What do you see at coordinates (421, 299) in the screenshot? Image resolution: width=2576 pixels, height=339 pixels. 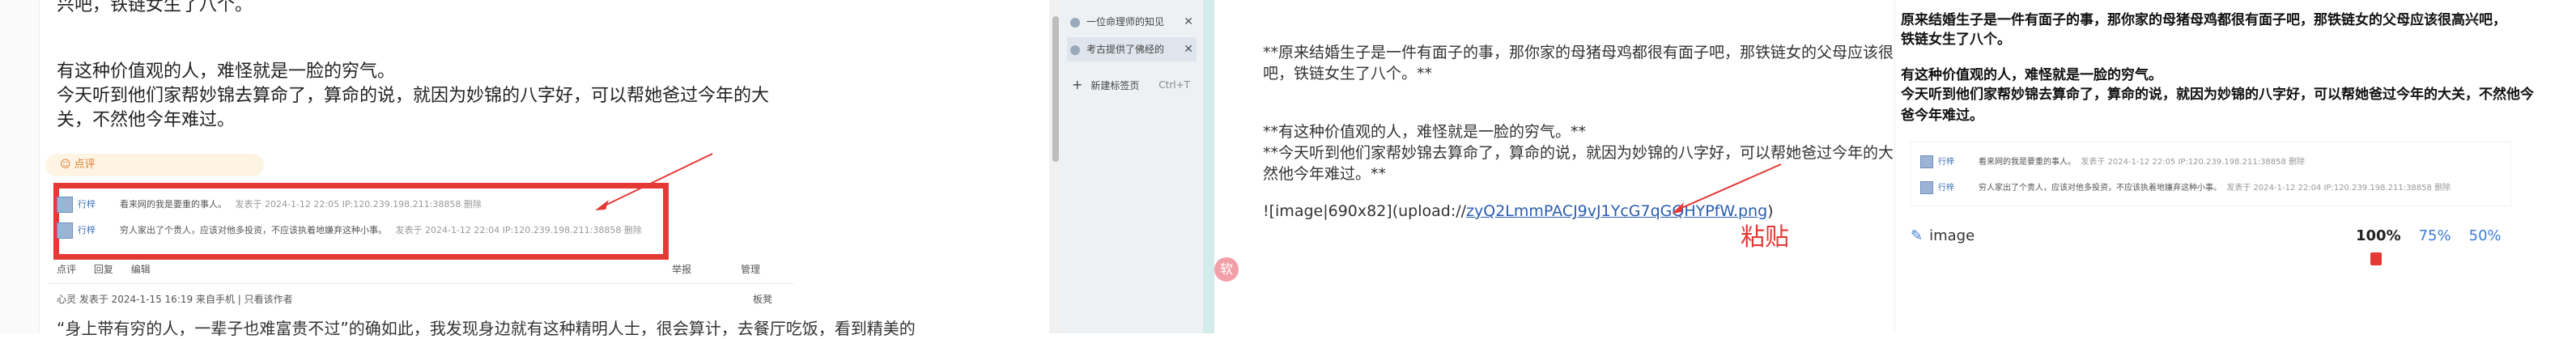 I see `next-post-meta: 心灵 发表于 2024-1-15 16:19 来自手机 | 只看该作者 板凳` at bounding box center [421, 299].